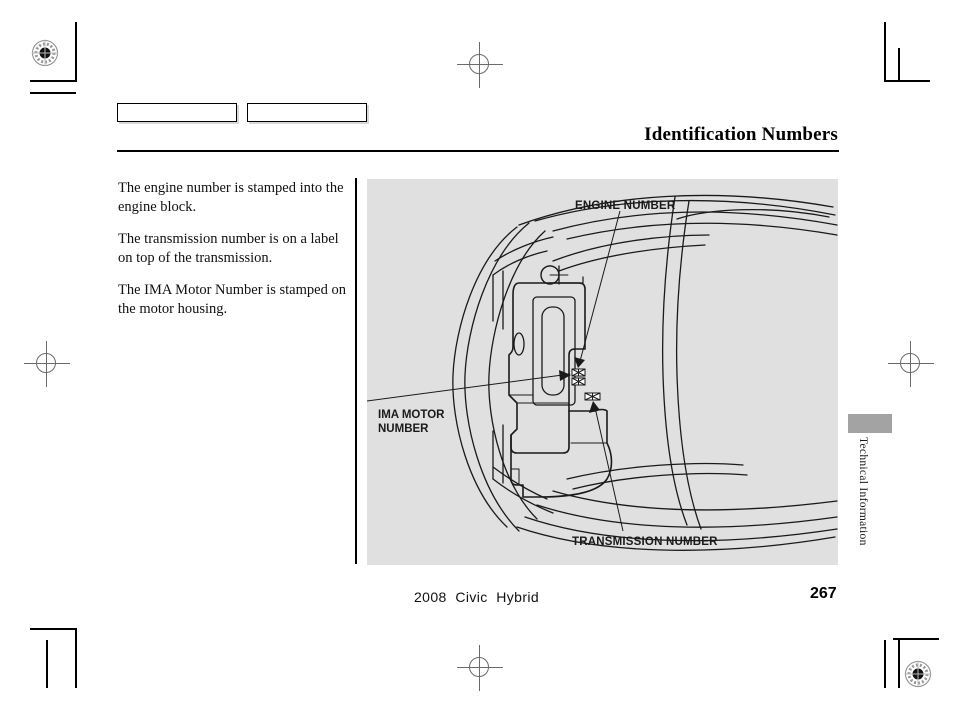 This screenshot has width=954, height=710. I want to click on crop-mark-top-right-inner, so click(899, 65).